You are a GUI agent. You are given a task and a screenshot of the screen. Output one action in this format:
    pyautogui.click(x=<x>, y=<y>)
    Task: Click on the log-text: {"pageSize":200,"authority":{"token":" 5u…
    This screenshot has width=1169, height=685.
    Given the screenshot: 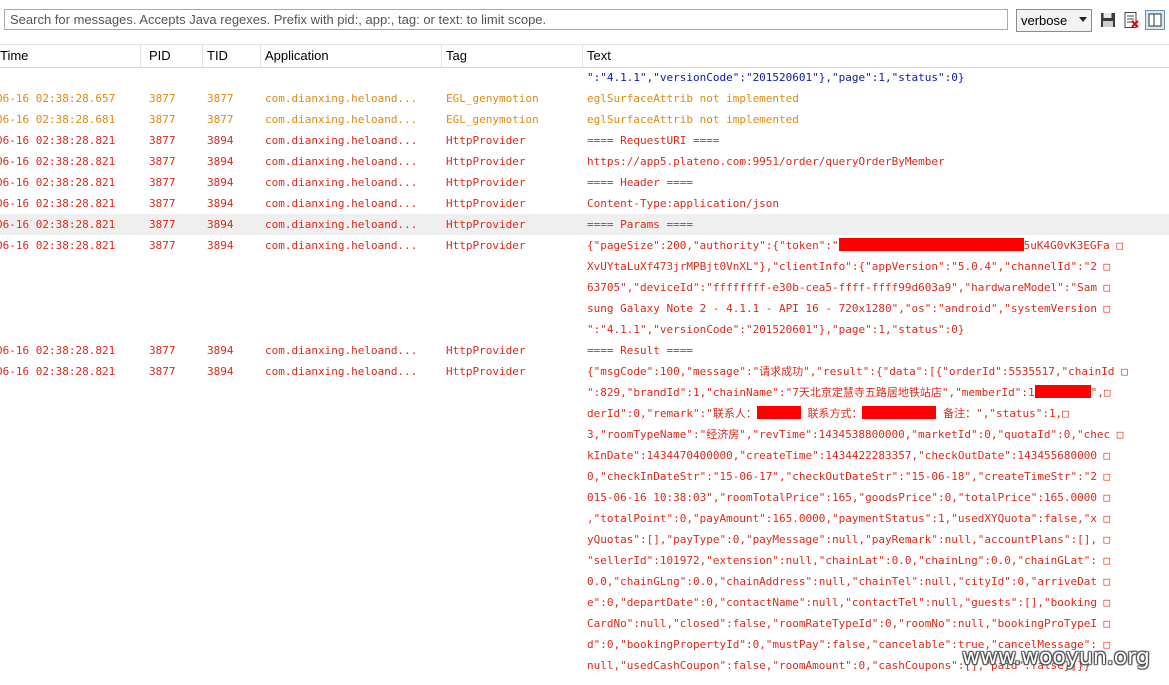 What is the action you would take?
    pyautogui.click(x=878, y=245)
    